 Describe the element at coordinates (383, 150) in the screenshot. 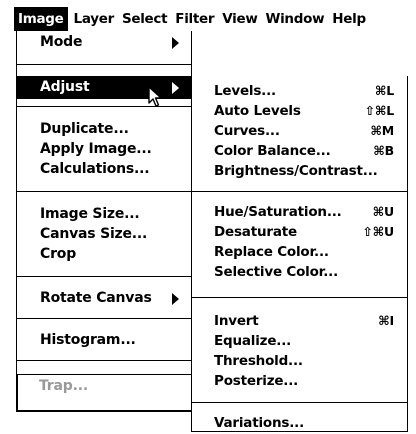

I see `shortcut-label: ⌘B` at that location.